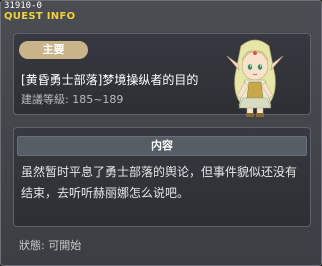  I want to click on description-header: 内容, so click(162, 146).